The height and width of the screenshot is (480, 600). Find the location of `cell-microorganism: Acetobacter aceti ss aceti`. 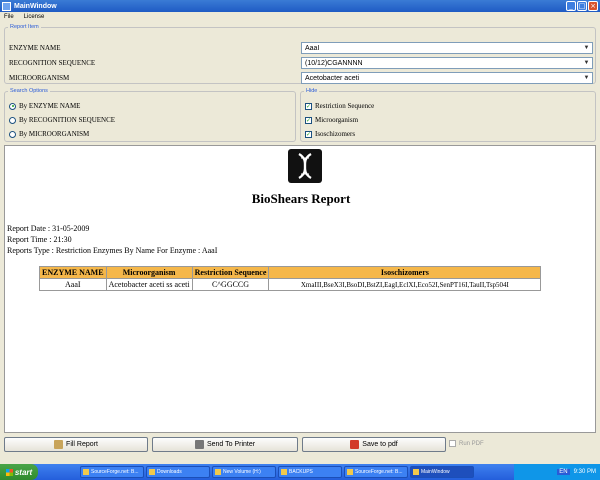

cell-microorganism: Acetobacter aceti ss aceti is located at coordinates (149, 284).